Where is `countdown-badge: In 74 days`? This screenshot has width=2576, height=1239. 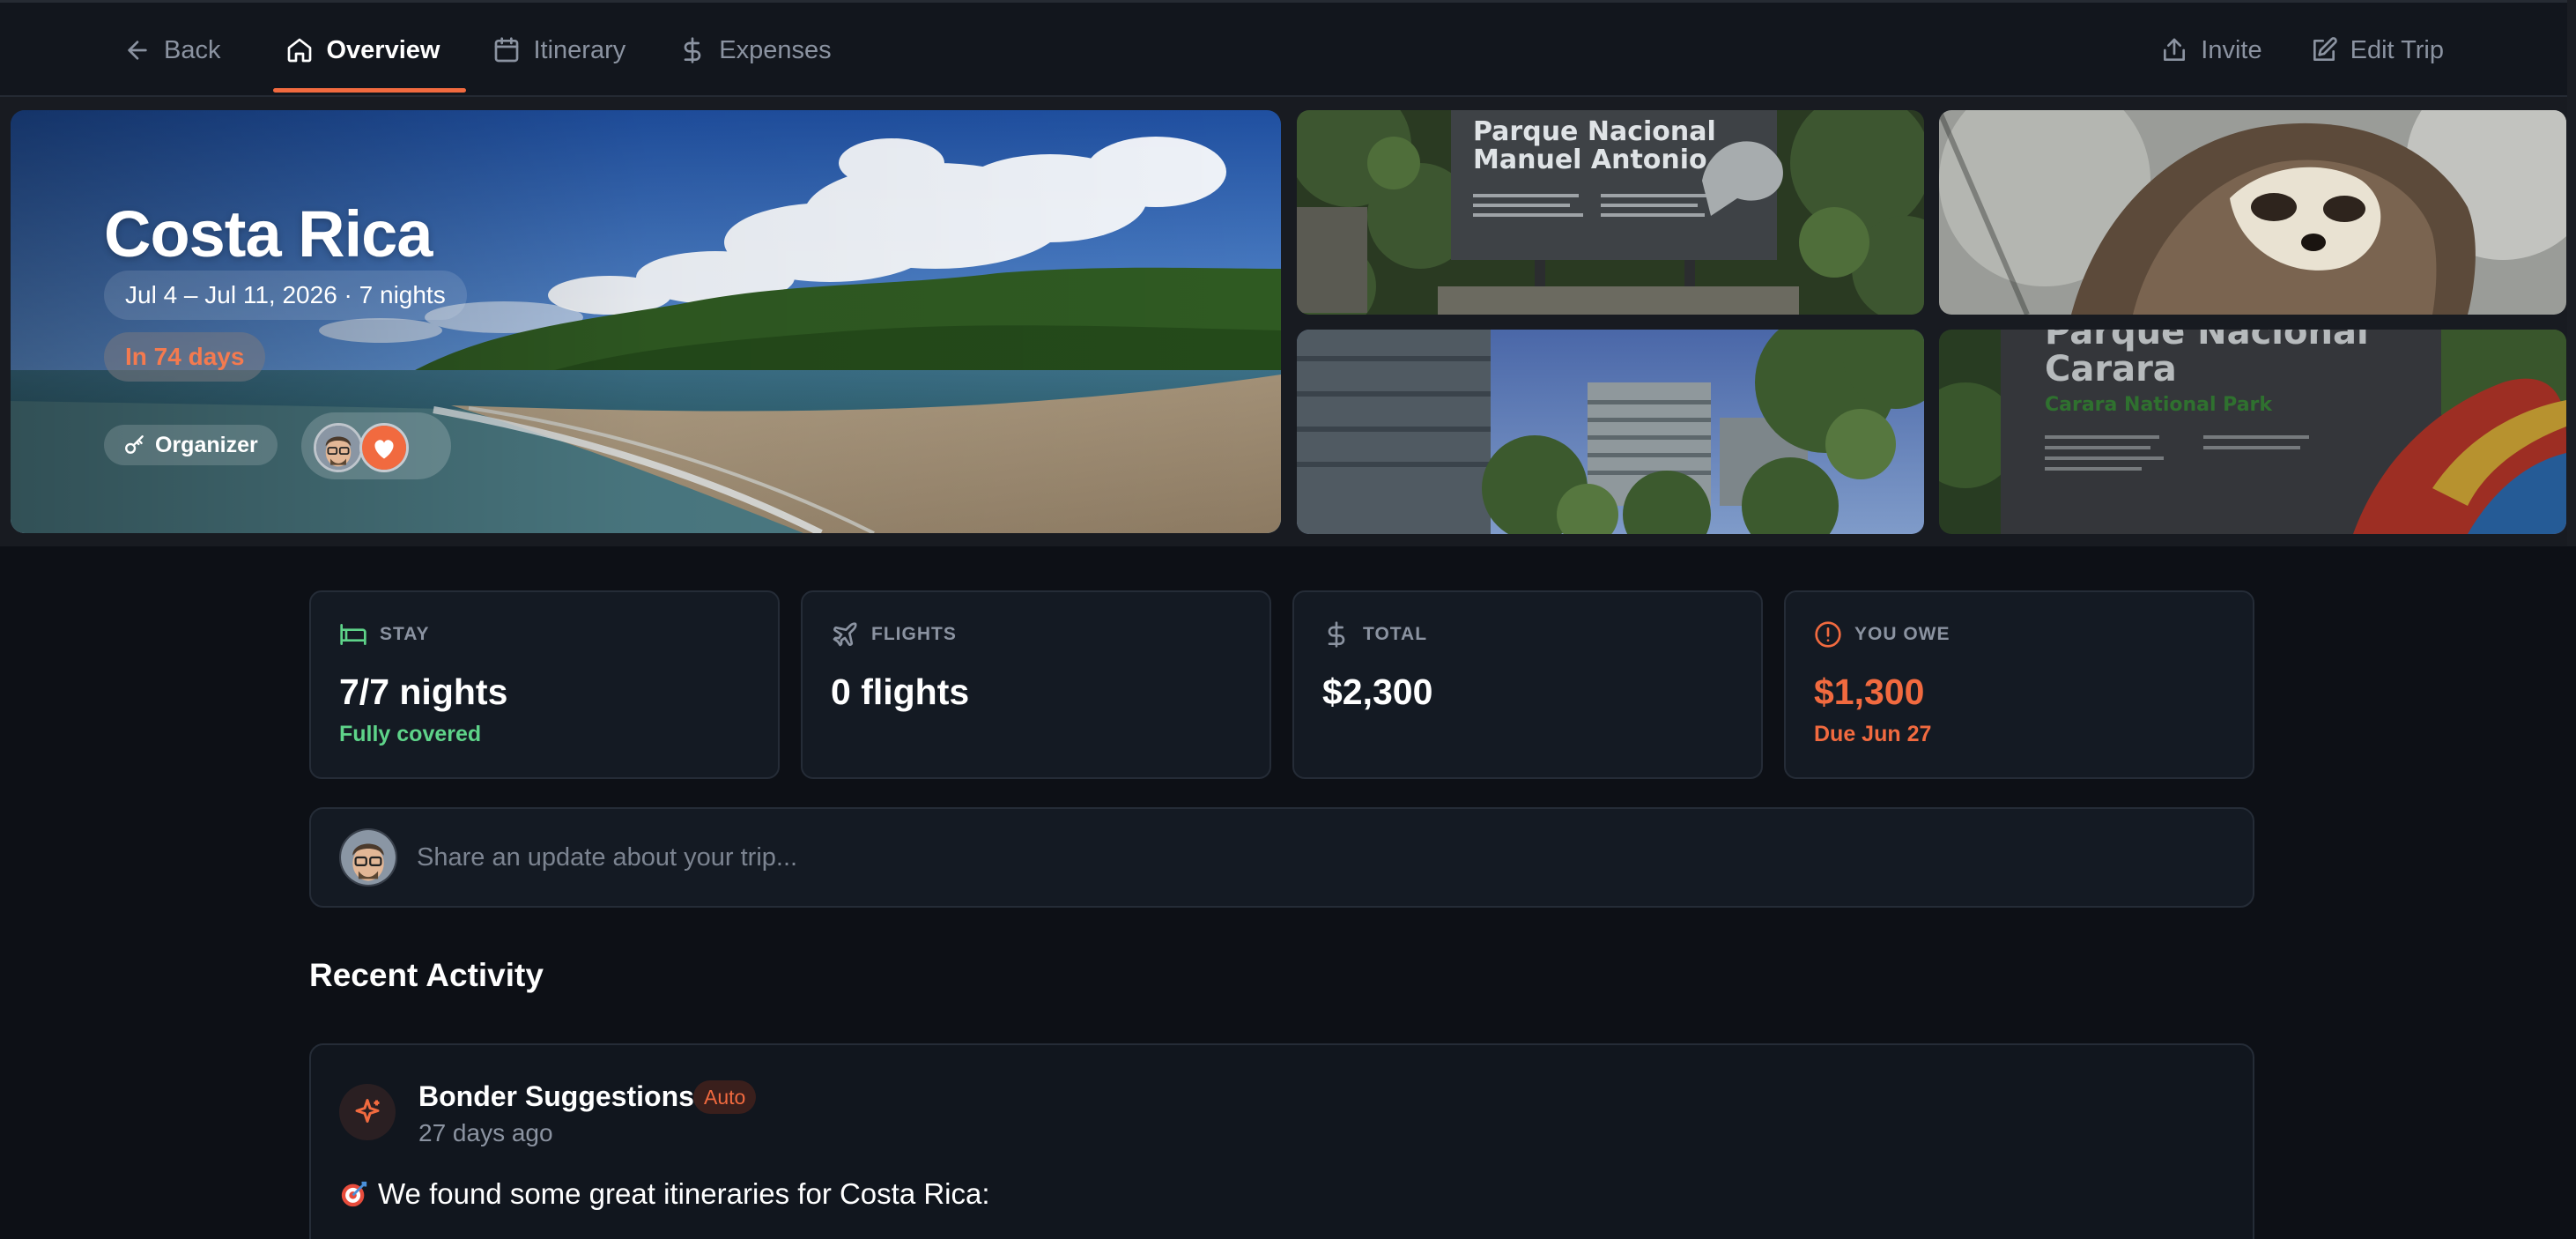
countdown-badge: In 74 days is located at coordinates (185, 357).